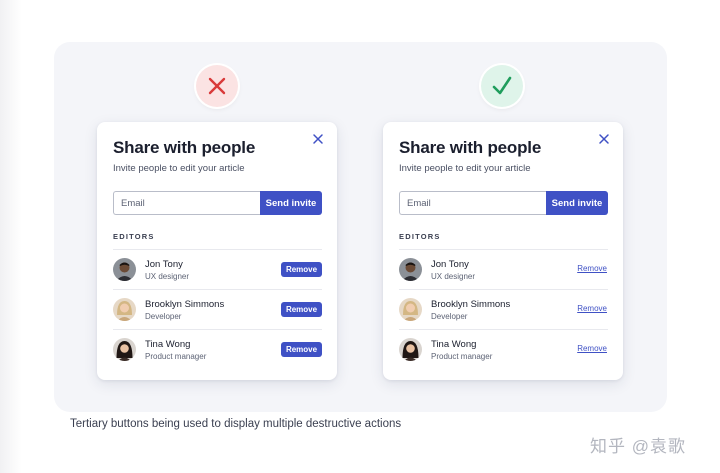 Image resolution: width=720 pixels, height=473 pixels. I want to click on x-icon, so click(217, 86).